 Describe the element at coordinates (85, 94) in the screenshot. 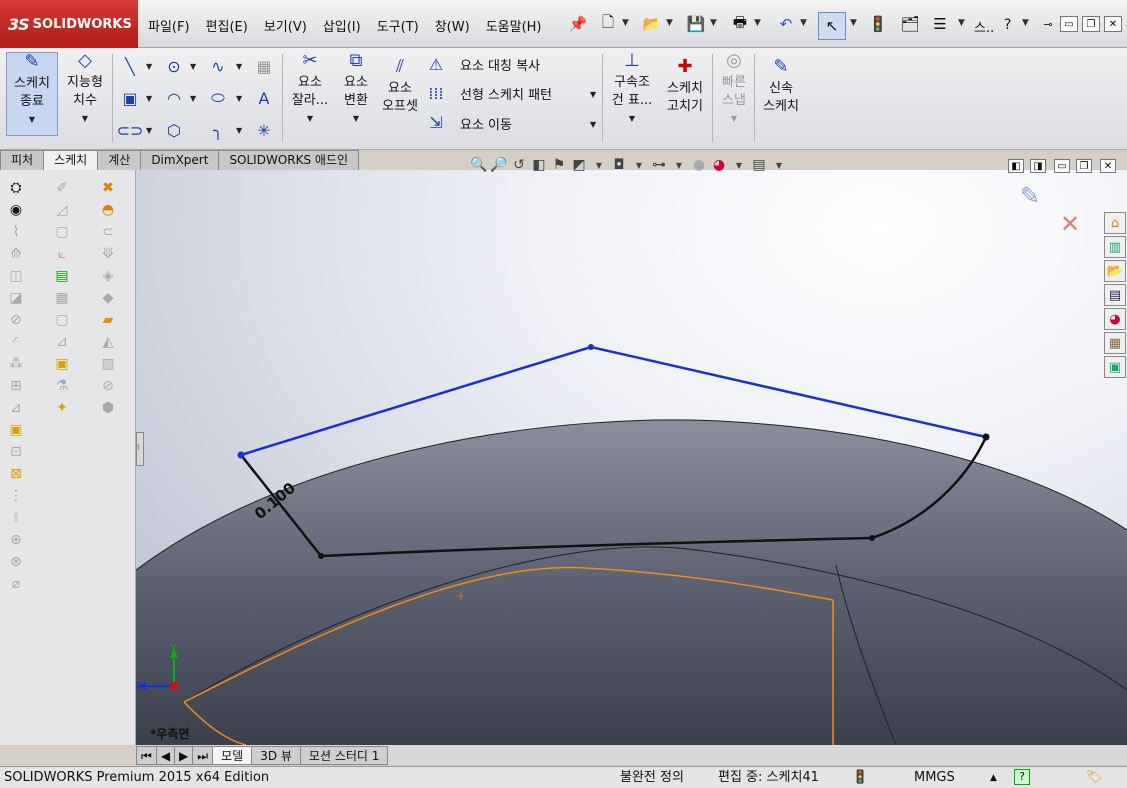

I see `smart-dimension-button: ◇ 지능형 치수 ▼` at that location.